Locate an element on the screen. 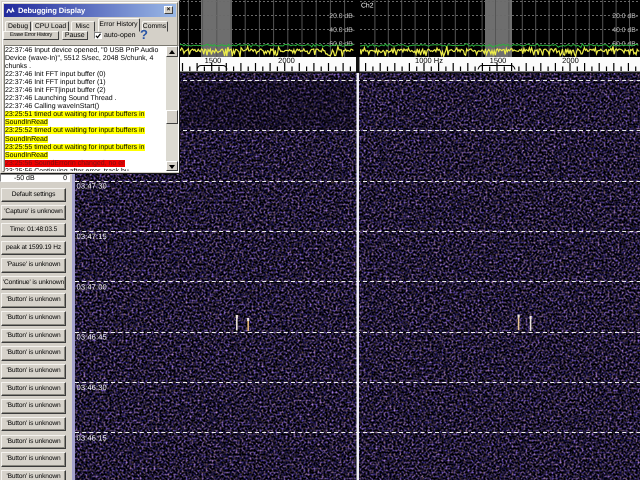 This screenshot has width=640, height=480. svg-text: 60.0 dB- is located at coordinates (342, 44).